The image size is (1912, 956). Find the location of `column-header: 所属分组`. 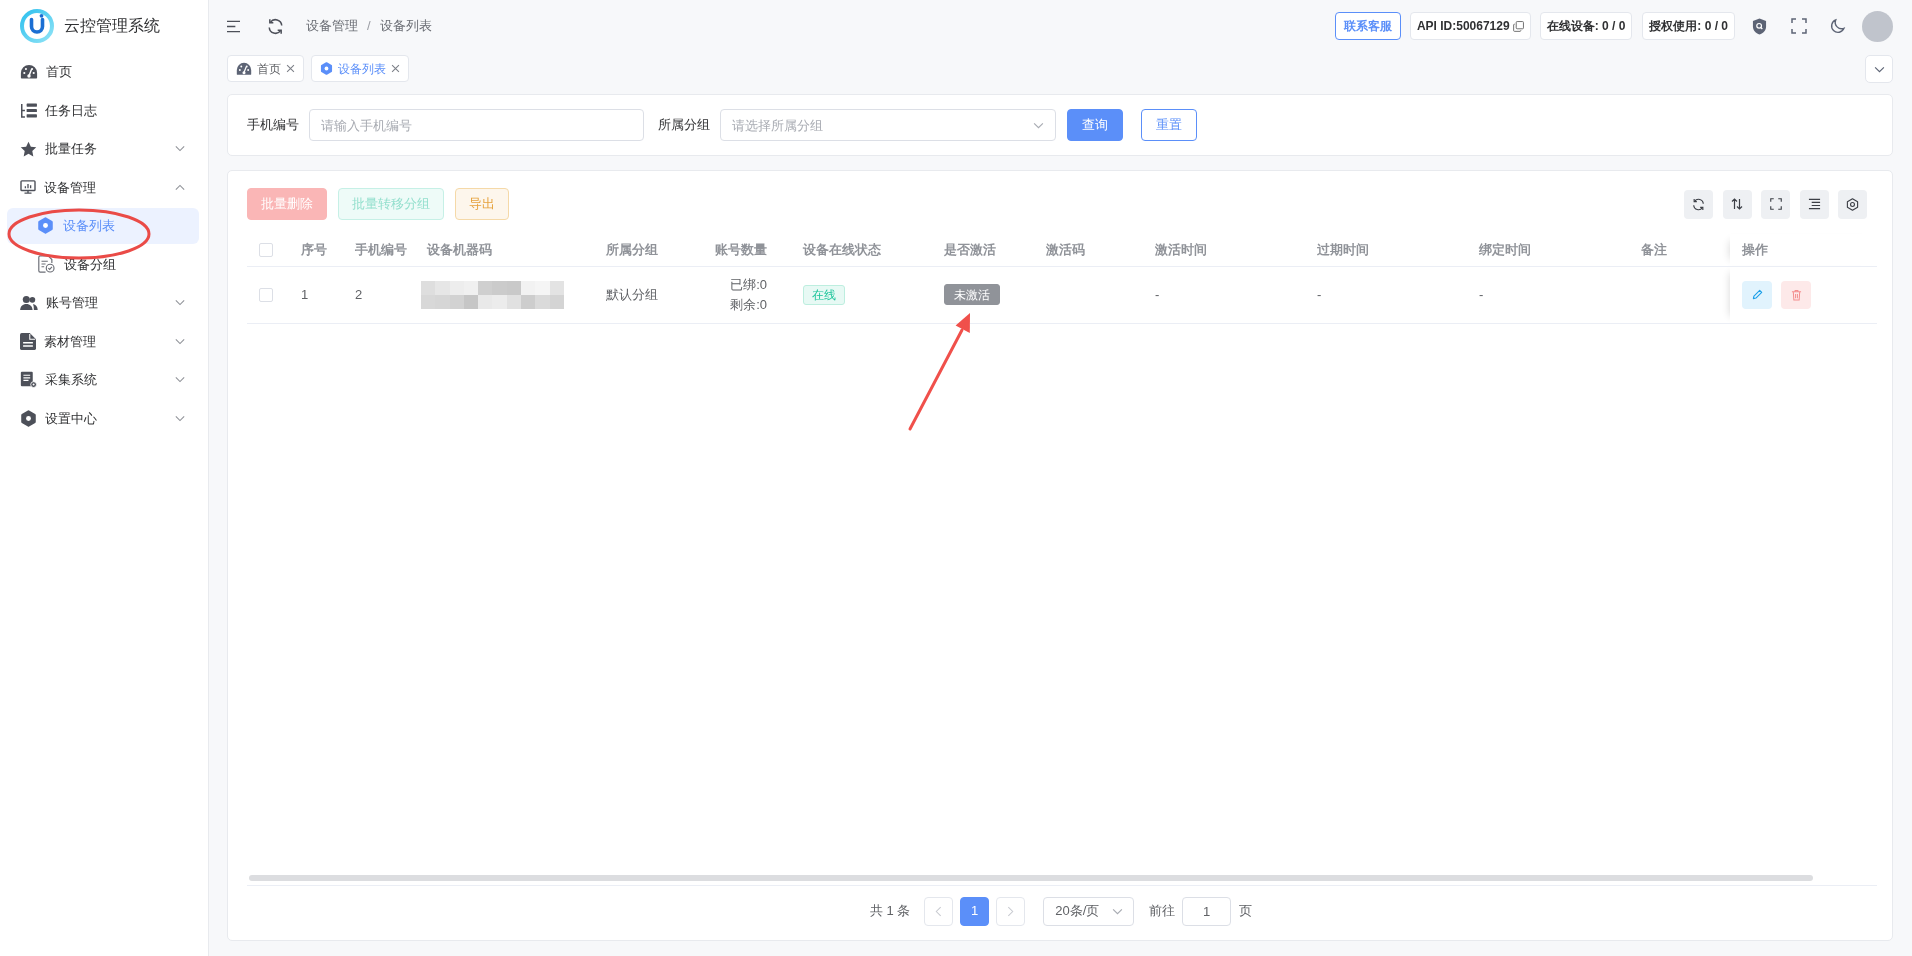

column-header: 所属分组 is located at coordinates (642, 250).